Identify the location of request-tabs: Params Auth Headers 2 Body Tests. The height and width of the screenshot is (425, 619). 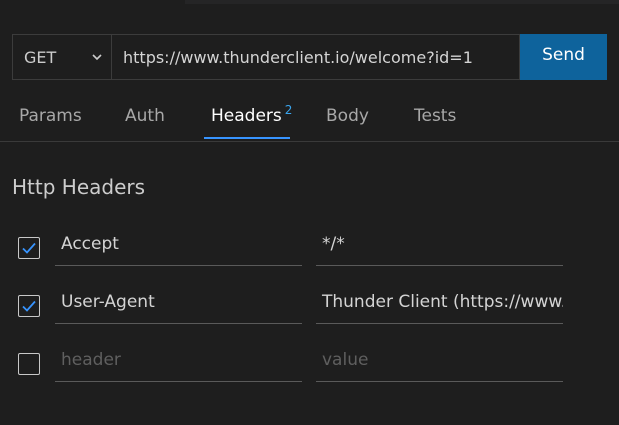
(309, 119).